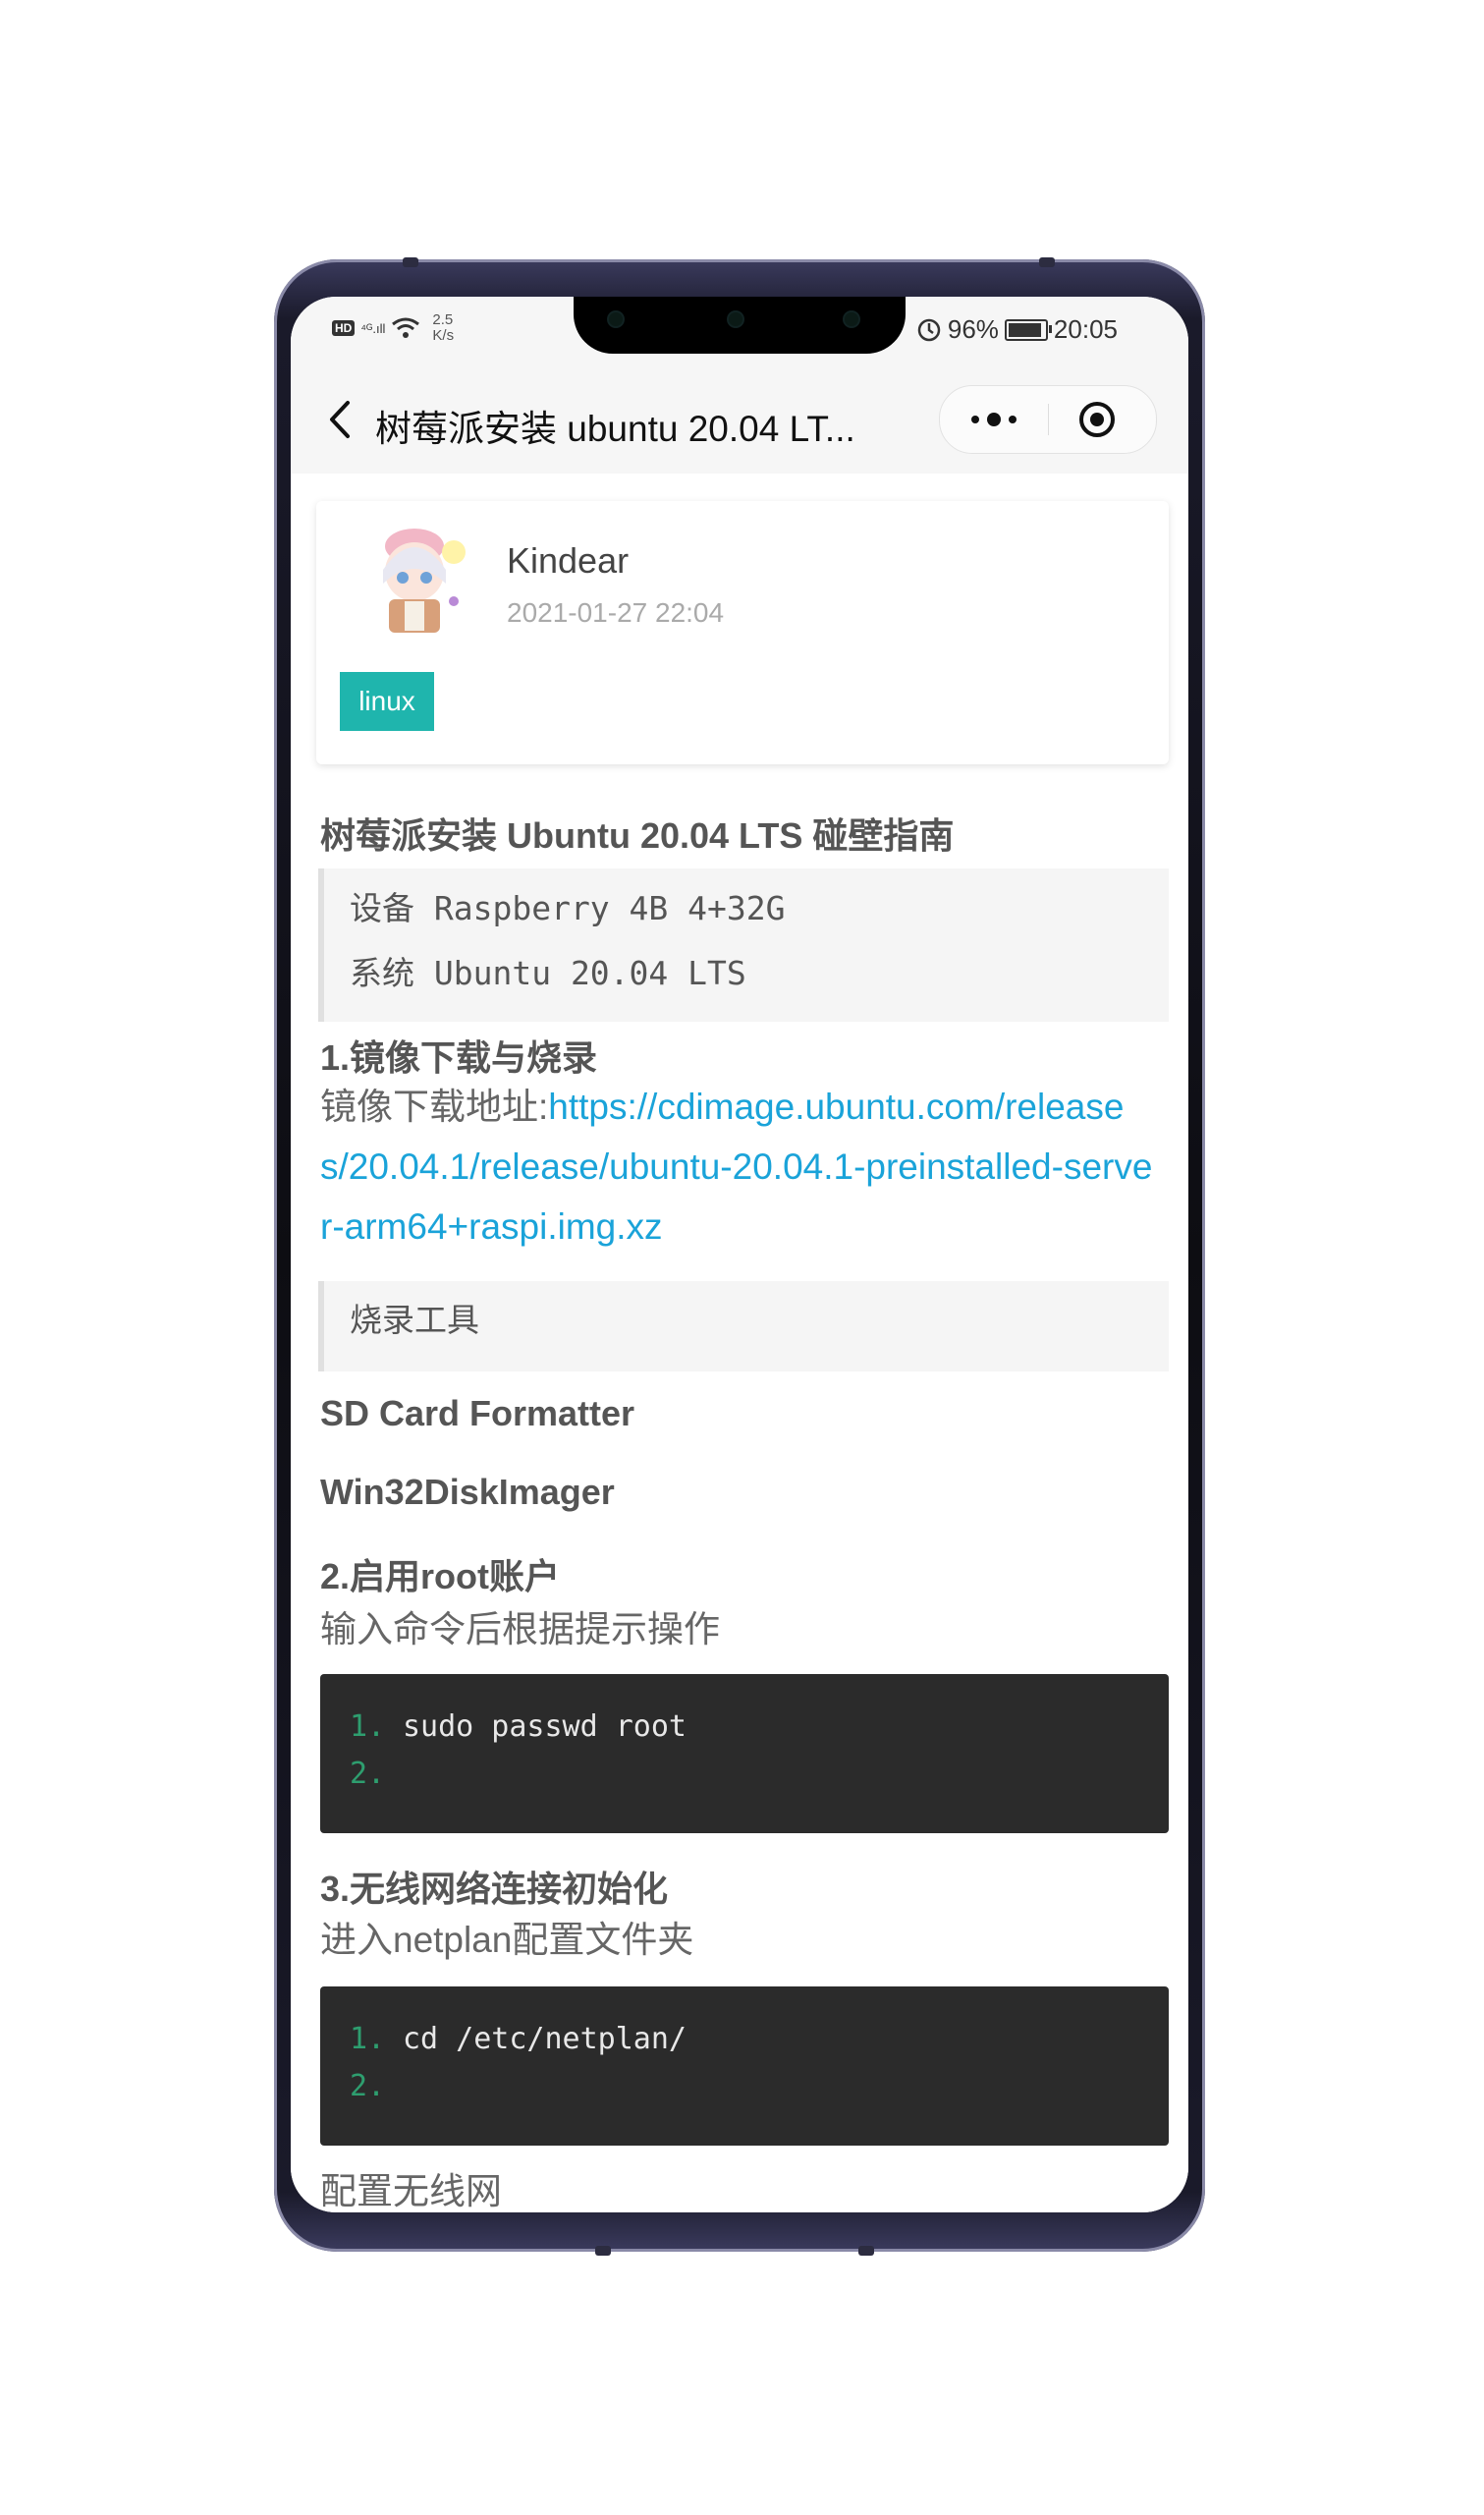  I want to click on section-heading: 3.无线网络连接初始化, so click(494, 1889).